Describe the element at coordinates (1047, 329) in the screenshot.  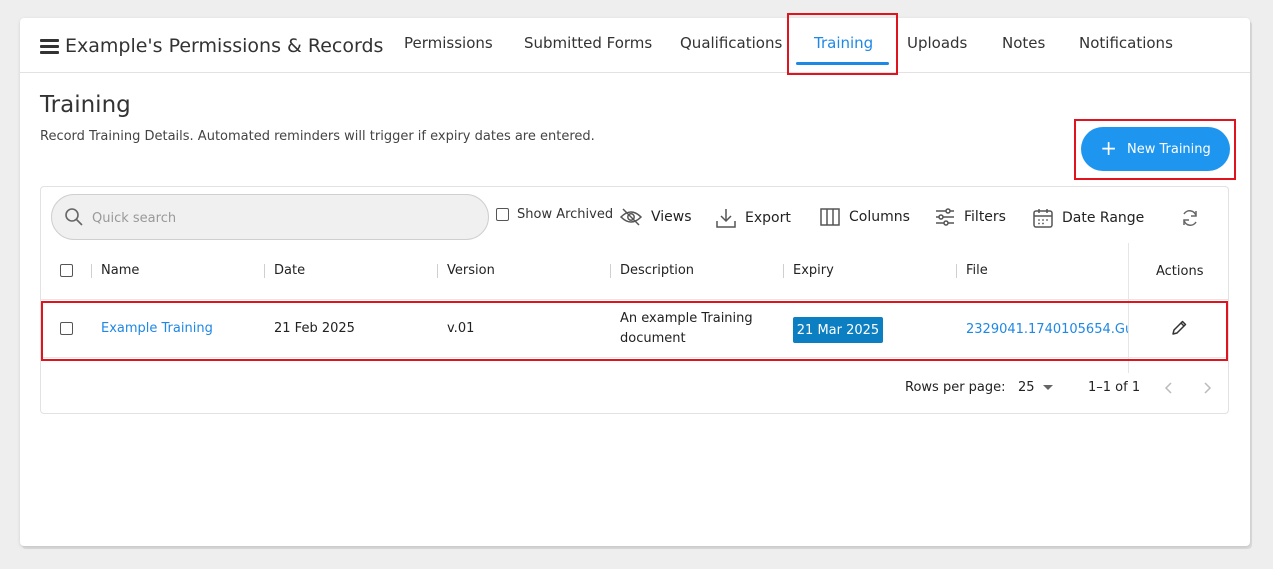
I see `file-link: 2329041.1740105654.Guide` at that location.